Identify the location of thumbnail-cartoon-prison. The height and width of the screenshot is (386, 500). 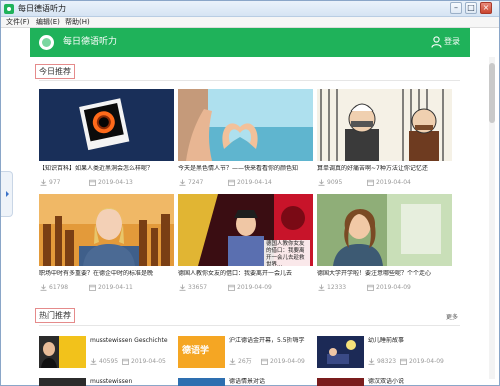
(384, 125).